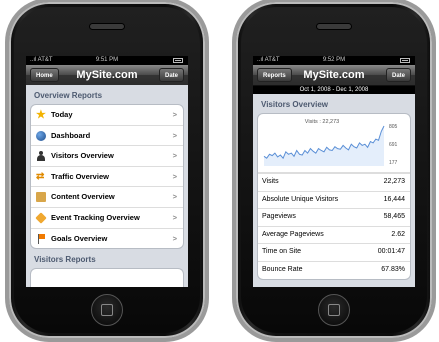 The height and width of the screenshot is (342, 439). What do you see at coordinates (107, 277) in the screenshot?
I see `visitors-report-group` at bounding box center [107, 277].